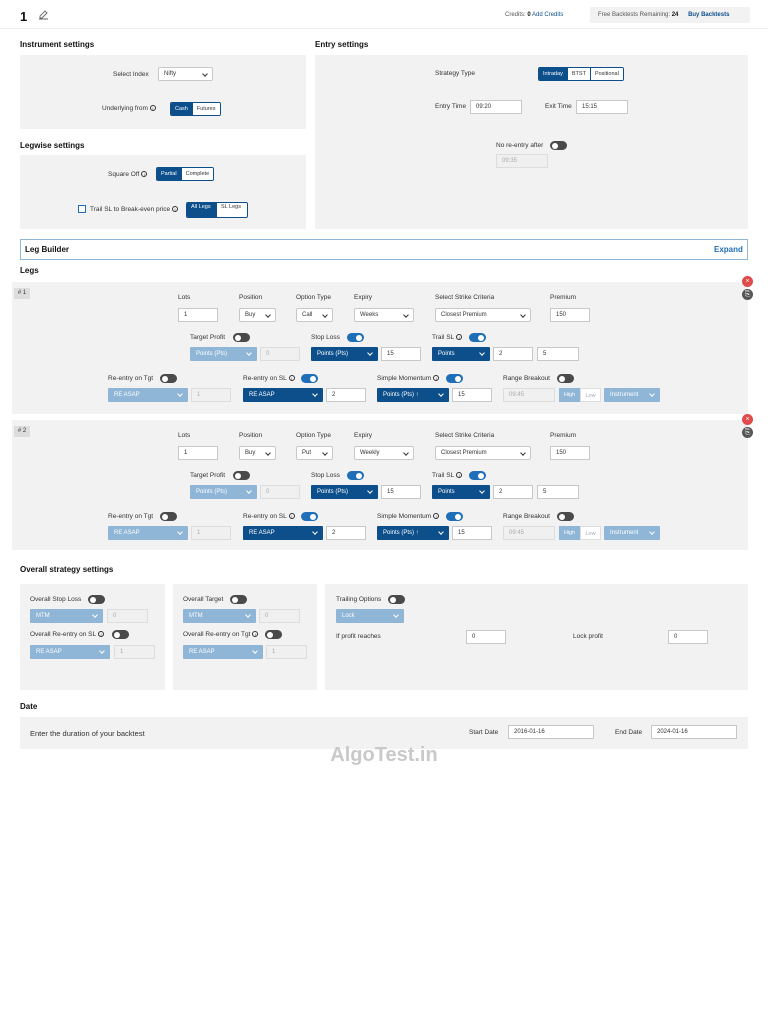 The height and width of the screenshot is (1024, 768). What do you see at coordinates (454, 516) in the screenshot?
I see `simple-momentum-toggle` at bounding box center [454, 516].